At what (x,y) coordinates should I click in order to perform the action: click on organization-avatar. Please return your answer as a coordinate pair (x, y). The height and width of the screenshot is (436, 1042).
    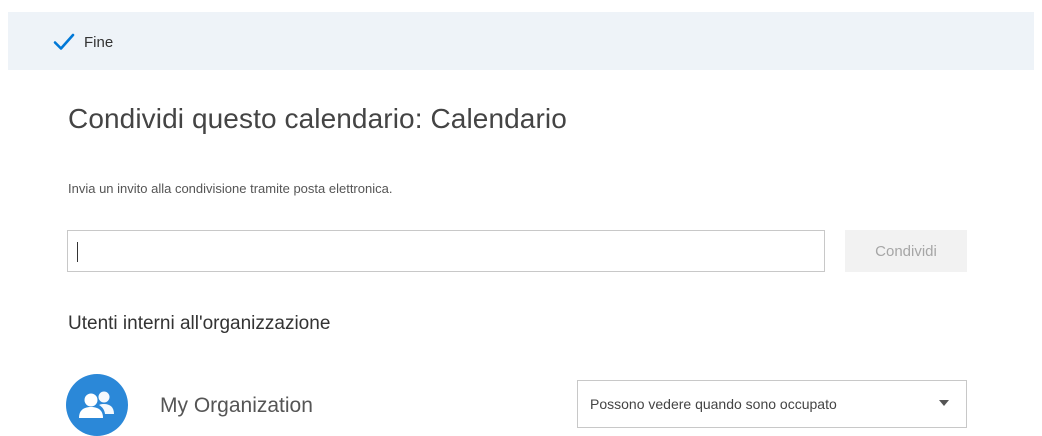
    Looking at the image, I should click on (97, 405).